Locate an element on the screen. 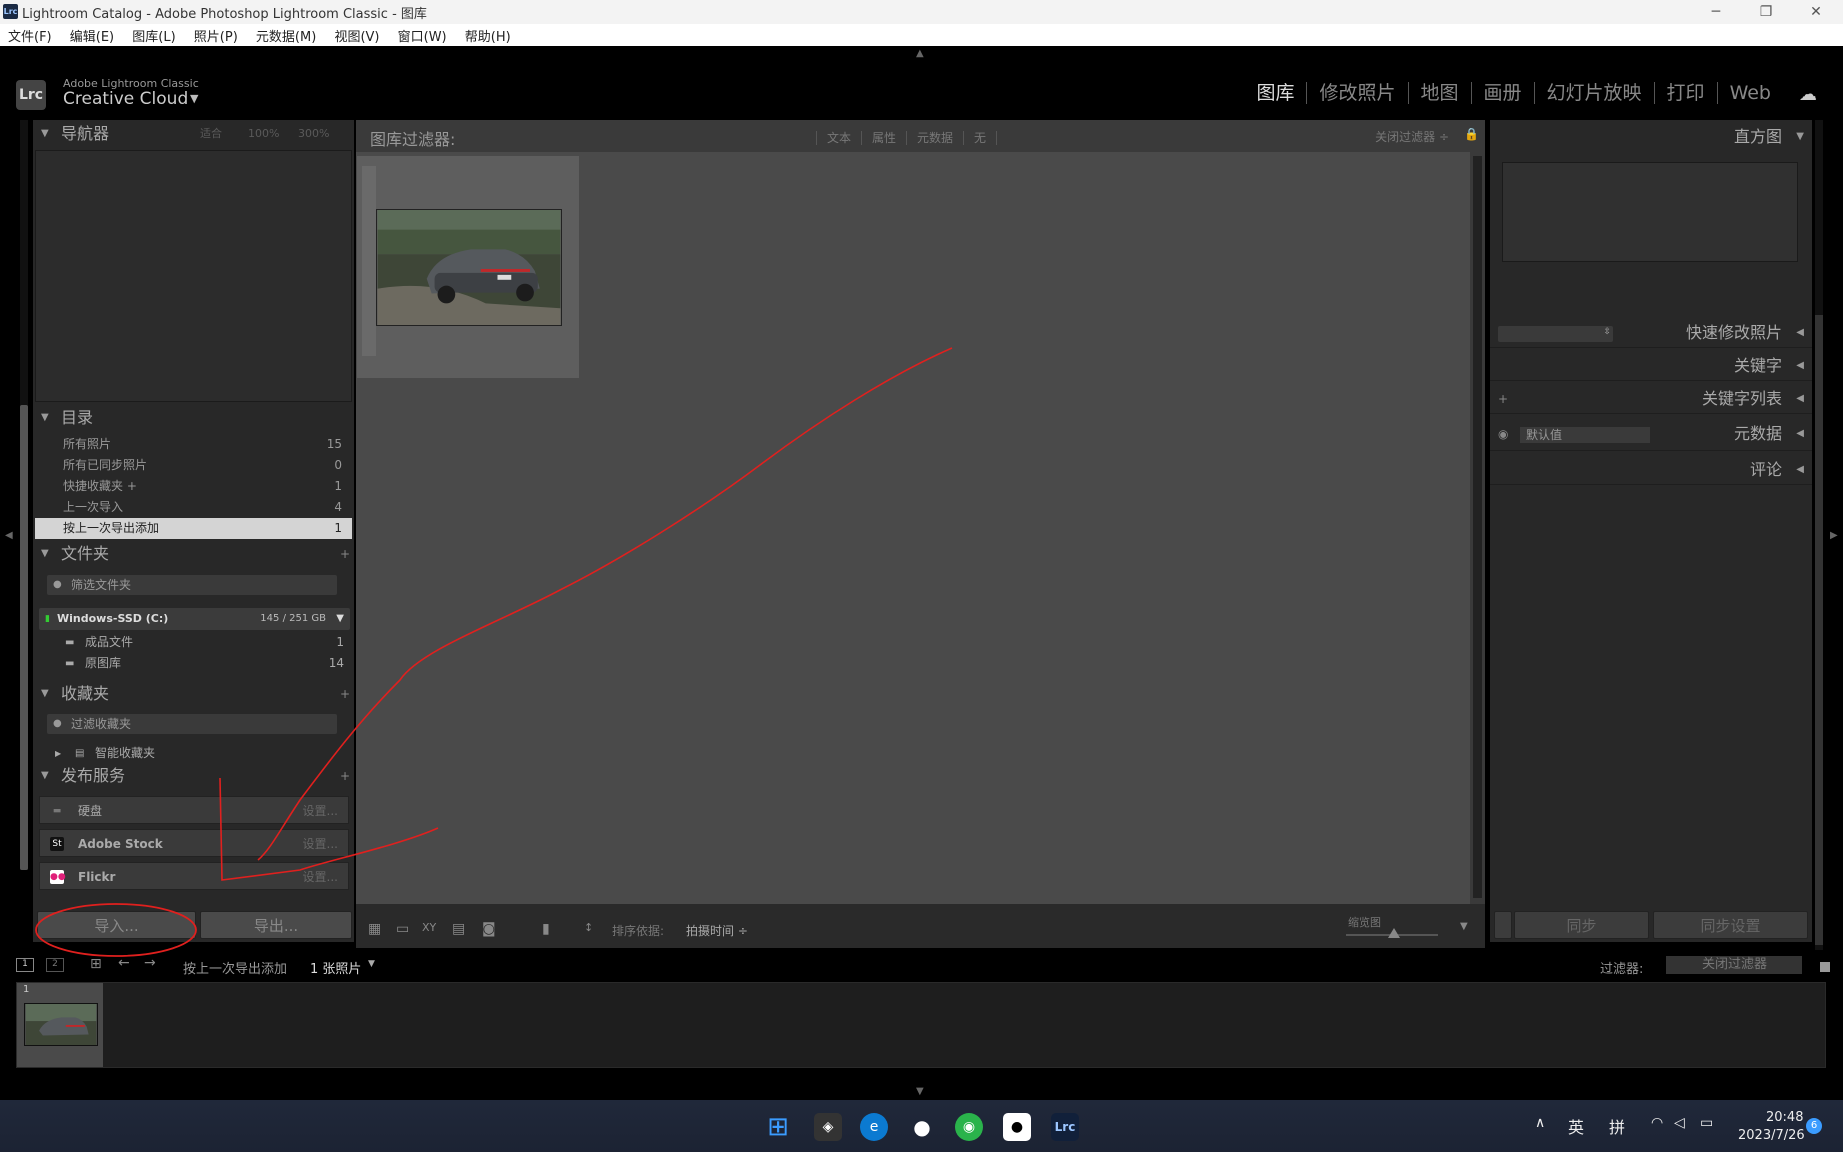 The image size is (1843, 1152). keyword-list-header: + 关键字列表 ◀ is located at coordinates (1651, 399).